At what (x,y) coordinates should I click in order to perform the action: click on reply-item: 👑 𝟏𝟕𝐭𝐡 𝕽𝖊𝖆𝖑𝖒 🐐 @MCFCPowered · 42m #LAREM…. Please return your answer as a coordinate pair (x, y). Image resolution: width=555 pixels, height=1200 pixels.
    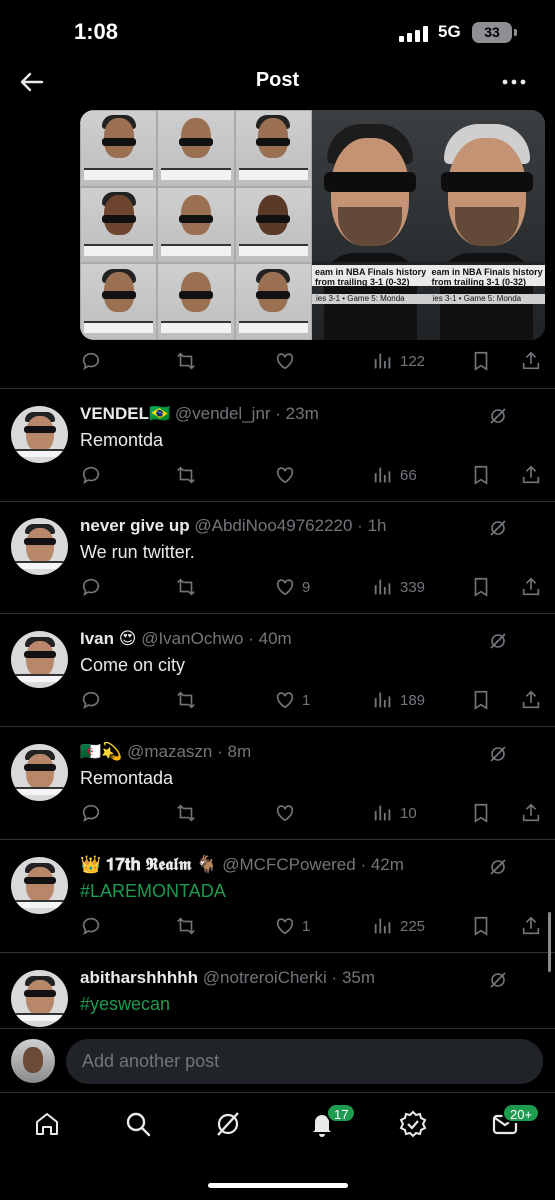
    Looking at the image, I should click on (277, 897).